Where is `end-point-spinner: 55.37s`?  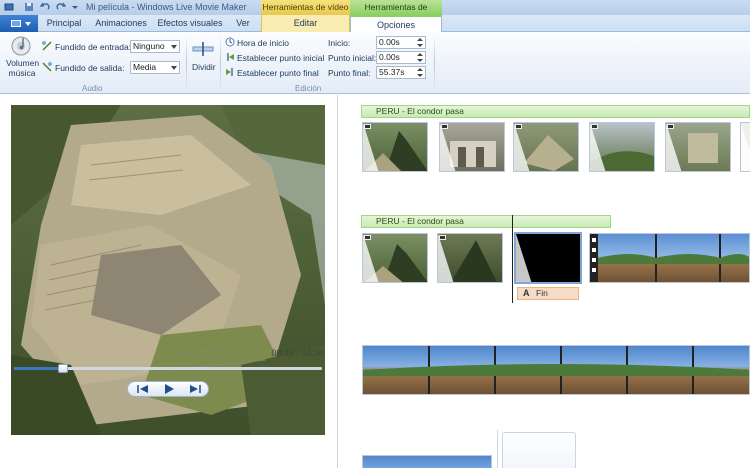
end-point-spinner: 55.37s is located at coordinates (401, 72).